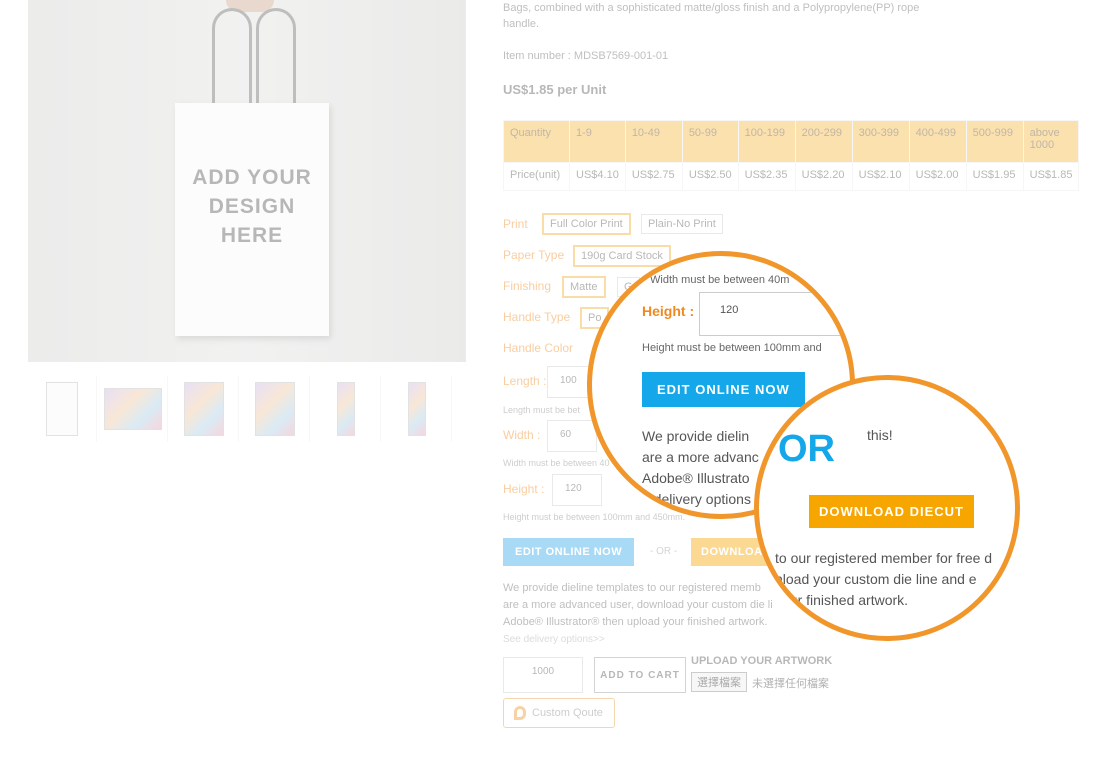 The height and width of the screenshot is (771, 1093). What do you see at coordinates (527, 286) in the screenshot?
I see `finishing-label: Finishing` at bounding box center [527, 286].